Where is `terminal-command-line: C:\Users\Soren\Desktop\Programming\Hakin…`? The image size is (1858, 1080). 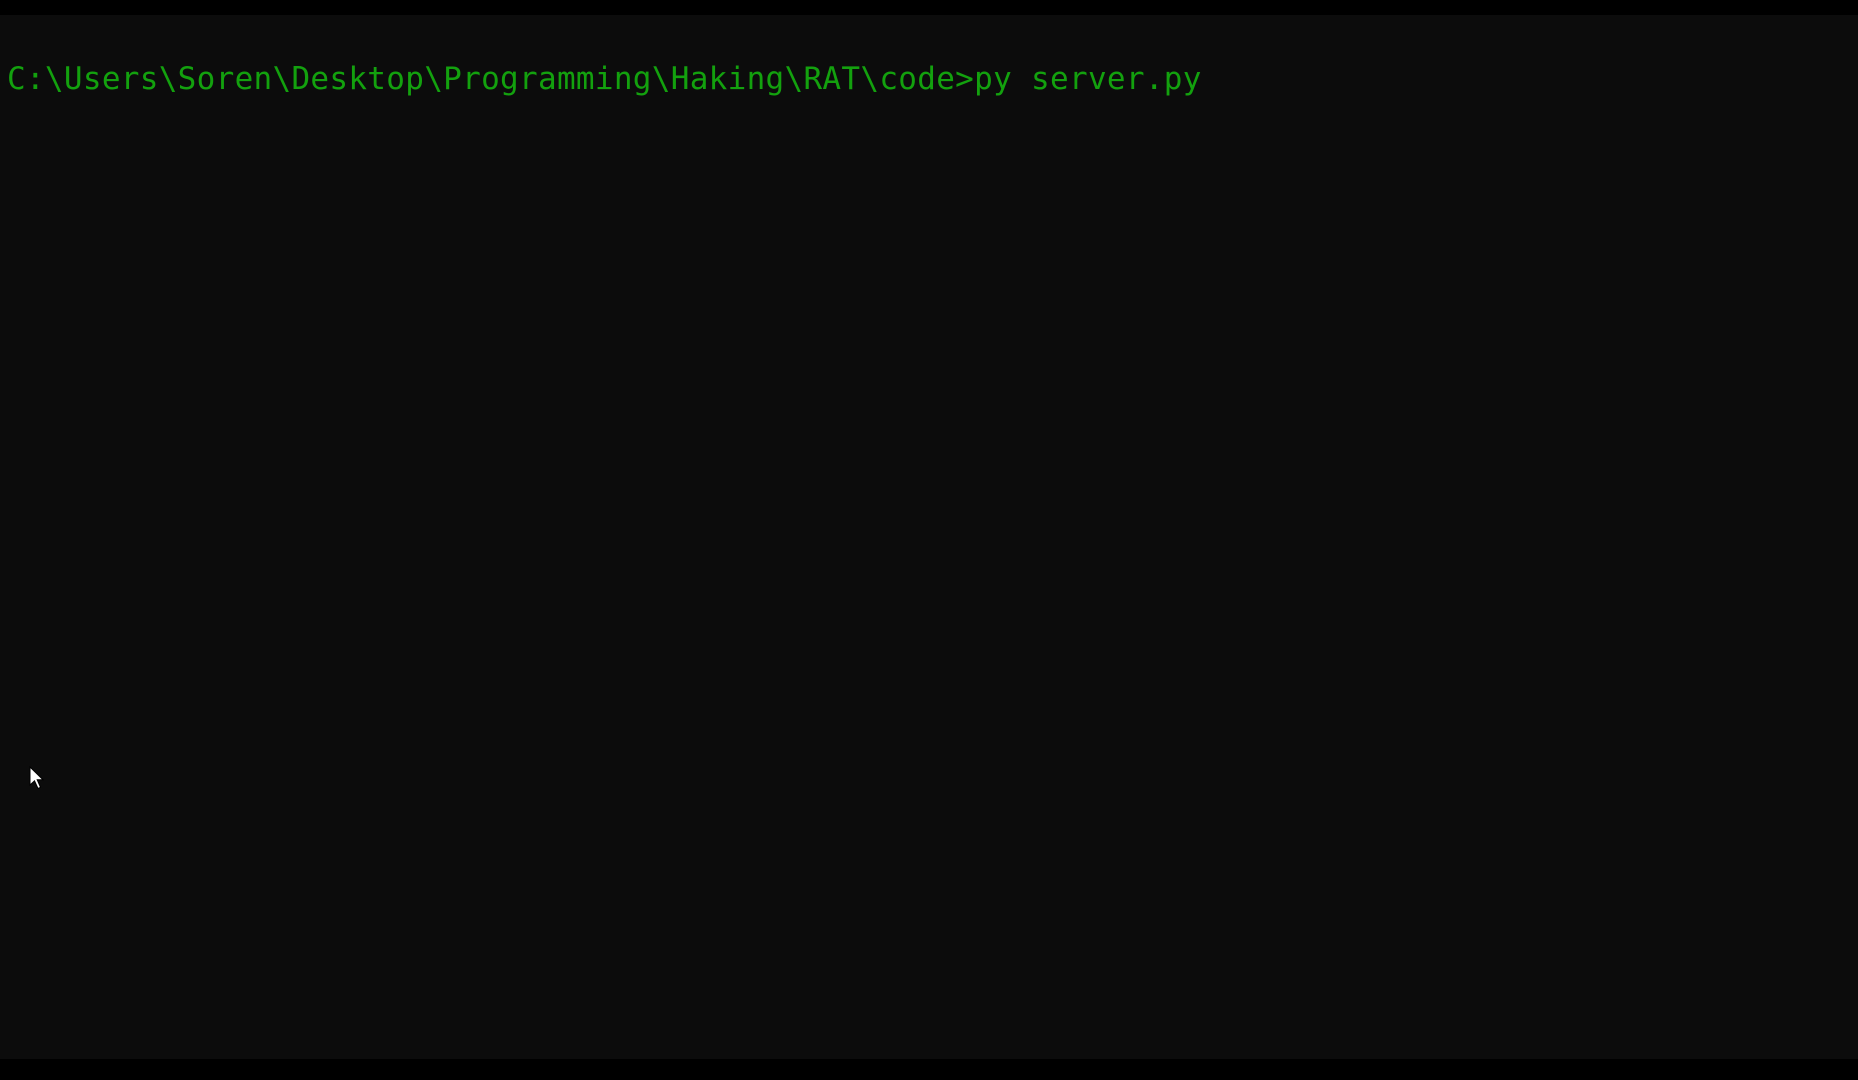 terminal-command-line: C:\Users\Soren\Desktop\Programming\Hakin… is located at coordinates (604, 79).